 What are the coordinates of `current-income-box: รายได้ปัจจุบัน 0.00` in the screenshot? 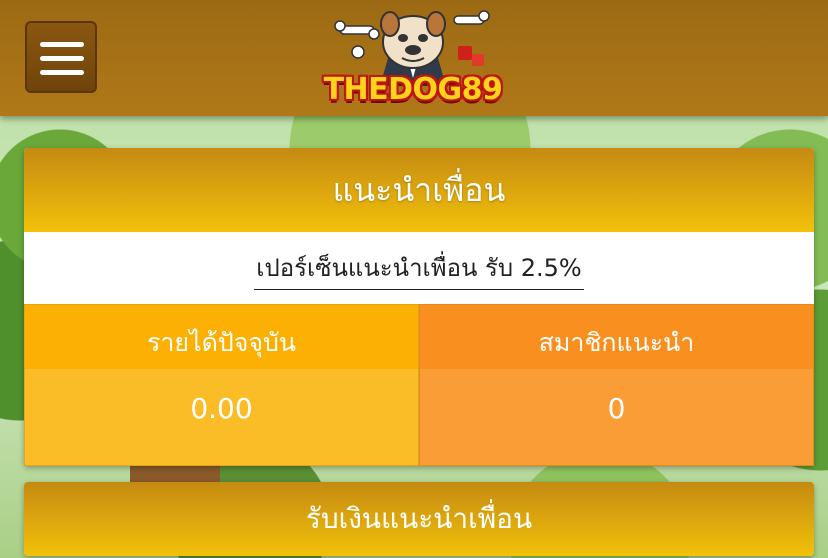 It's located at (221, 385).